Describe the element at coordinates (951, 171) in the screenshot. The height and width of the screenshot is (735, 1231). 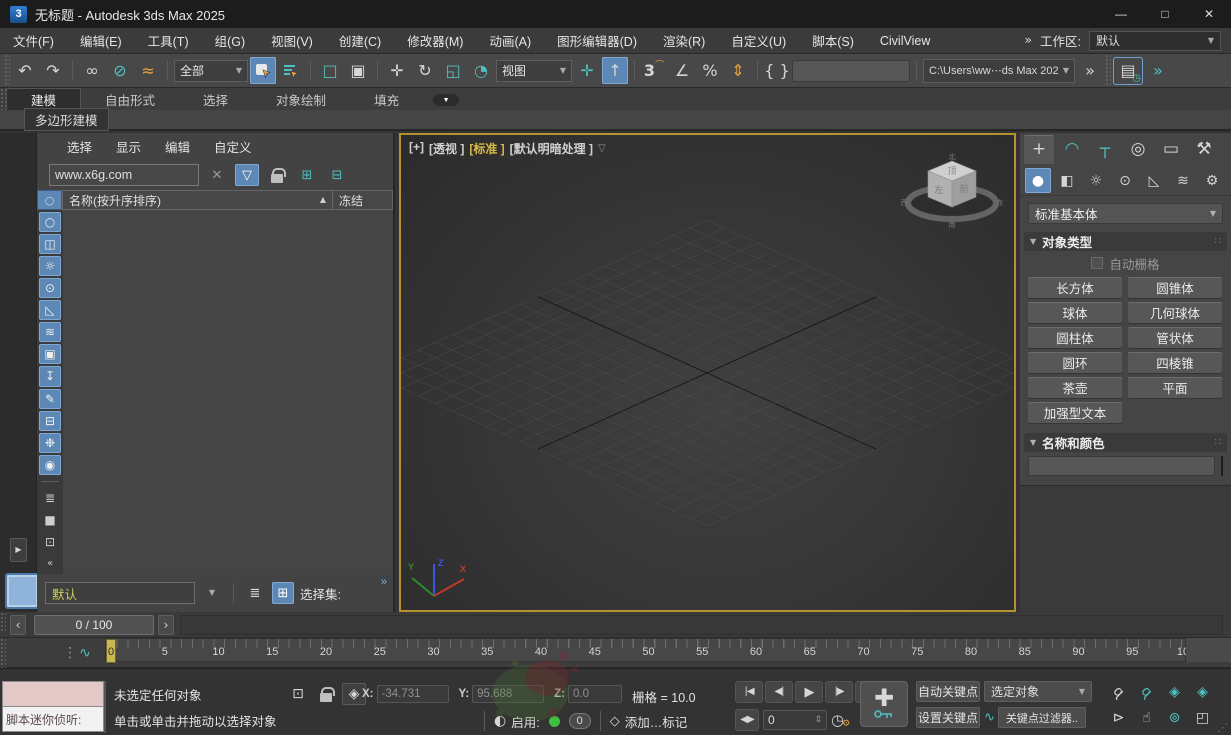
I see `viewcube-top-face: 顶` at that location.